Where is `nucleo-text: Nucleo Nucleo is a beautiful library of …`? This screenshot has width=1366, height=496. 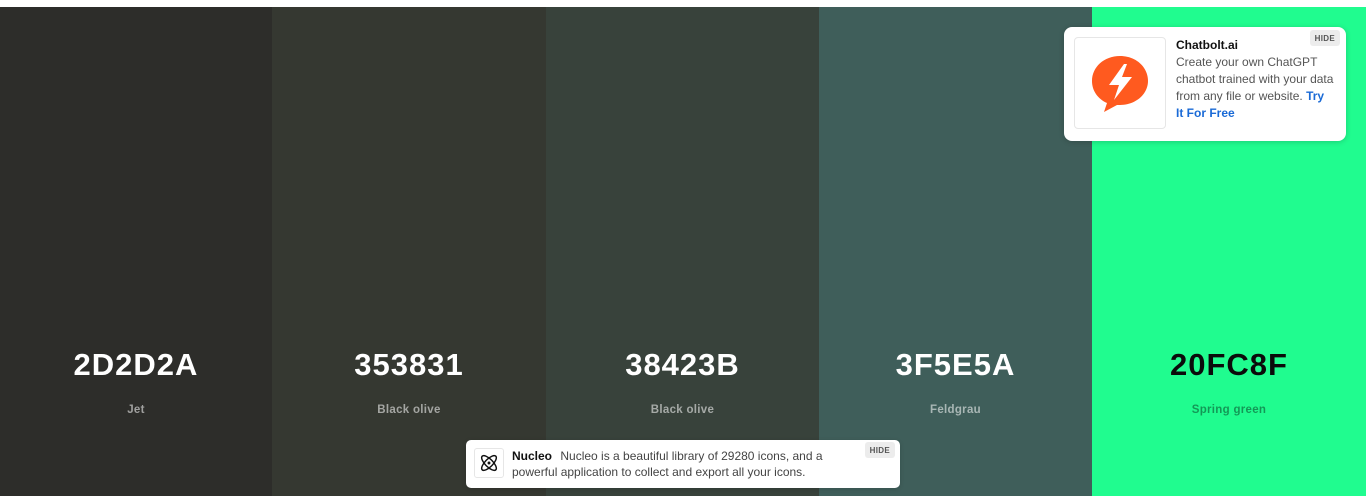
nucleo-text: Nucleo Nucleo is a beautiful library of … is located at coordinates (682, 464).